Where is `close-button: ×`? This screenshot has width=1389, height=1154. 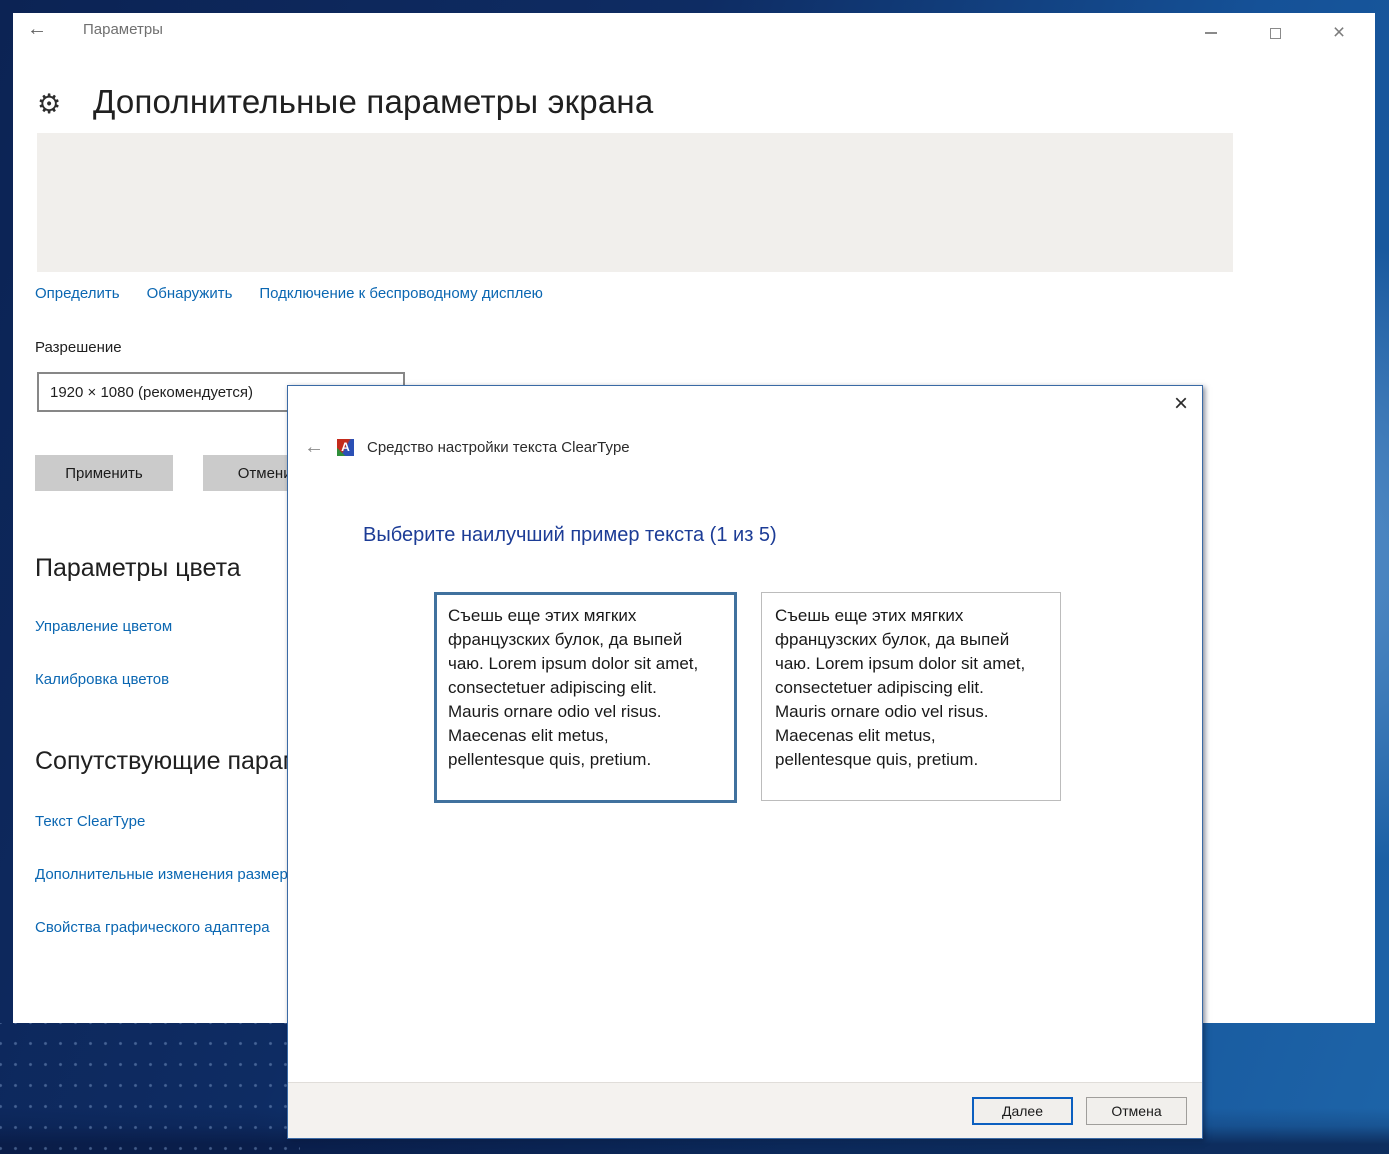 close-button: × is located at coordinates (1339, 32).